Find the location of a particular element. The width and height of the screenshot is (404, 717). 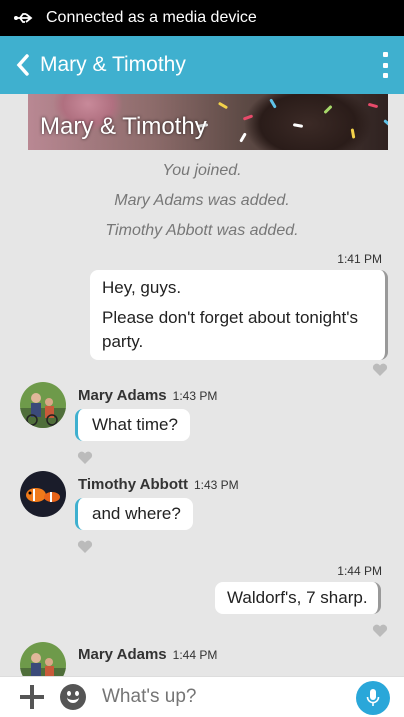

status-bar: Connected as a media device is located at coordinates (202, 18).